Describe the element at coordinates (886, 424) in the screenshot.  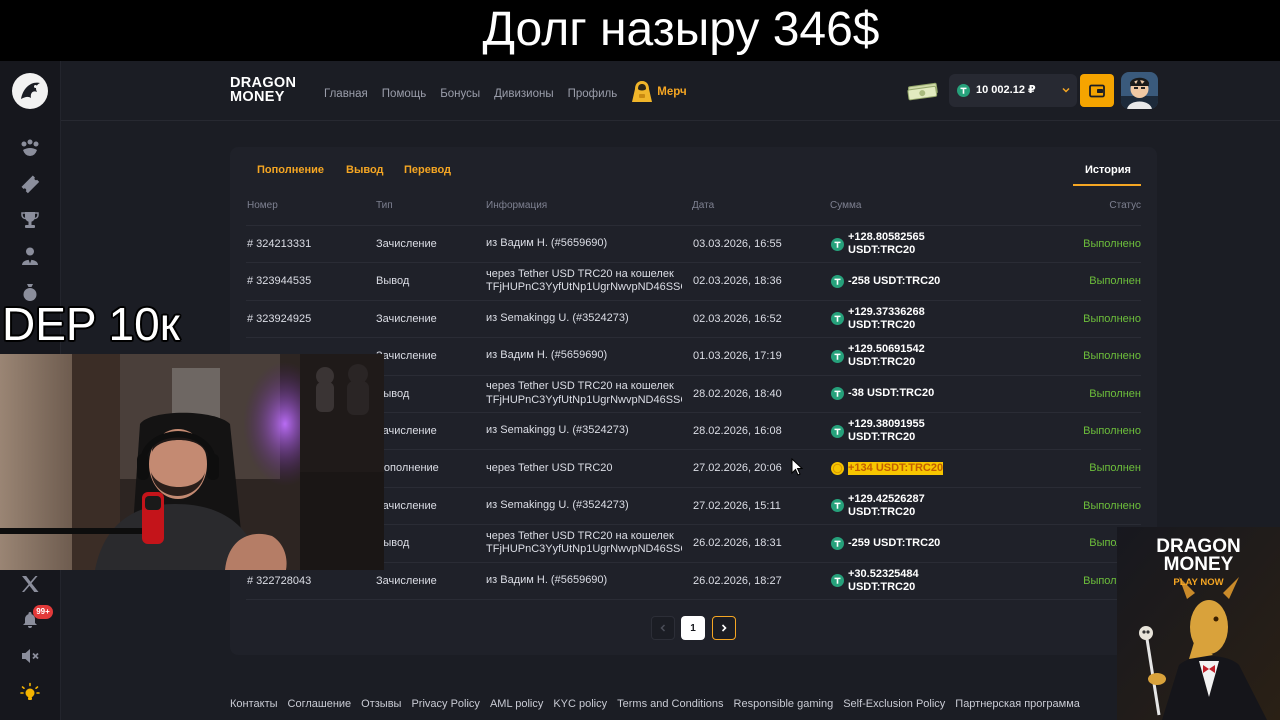
I see `amount-line: +129.38091955` at that location.